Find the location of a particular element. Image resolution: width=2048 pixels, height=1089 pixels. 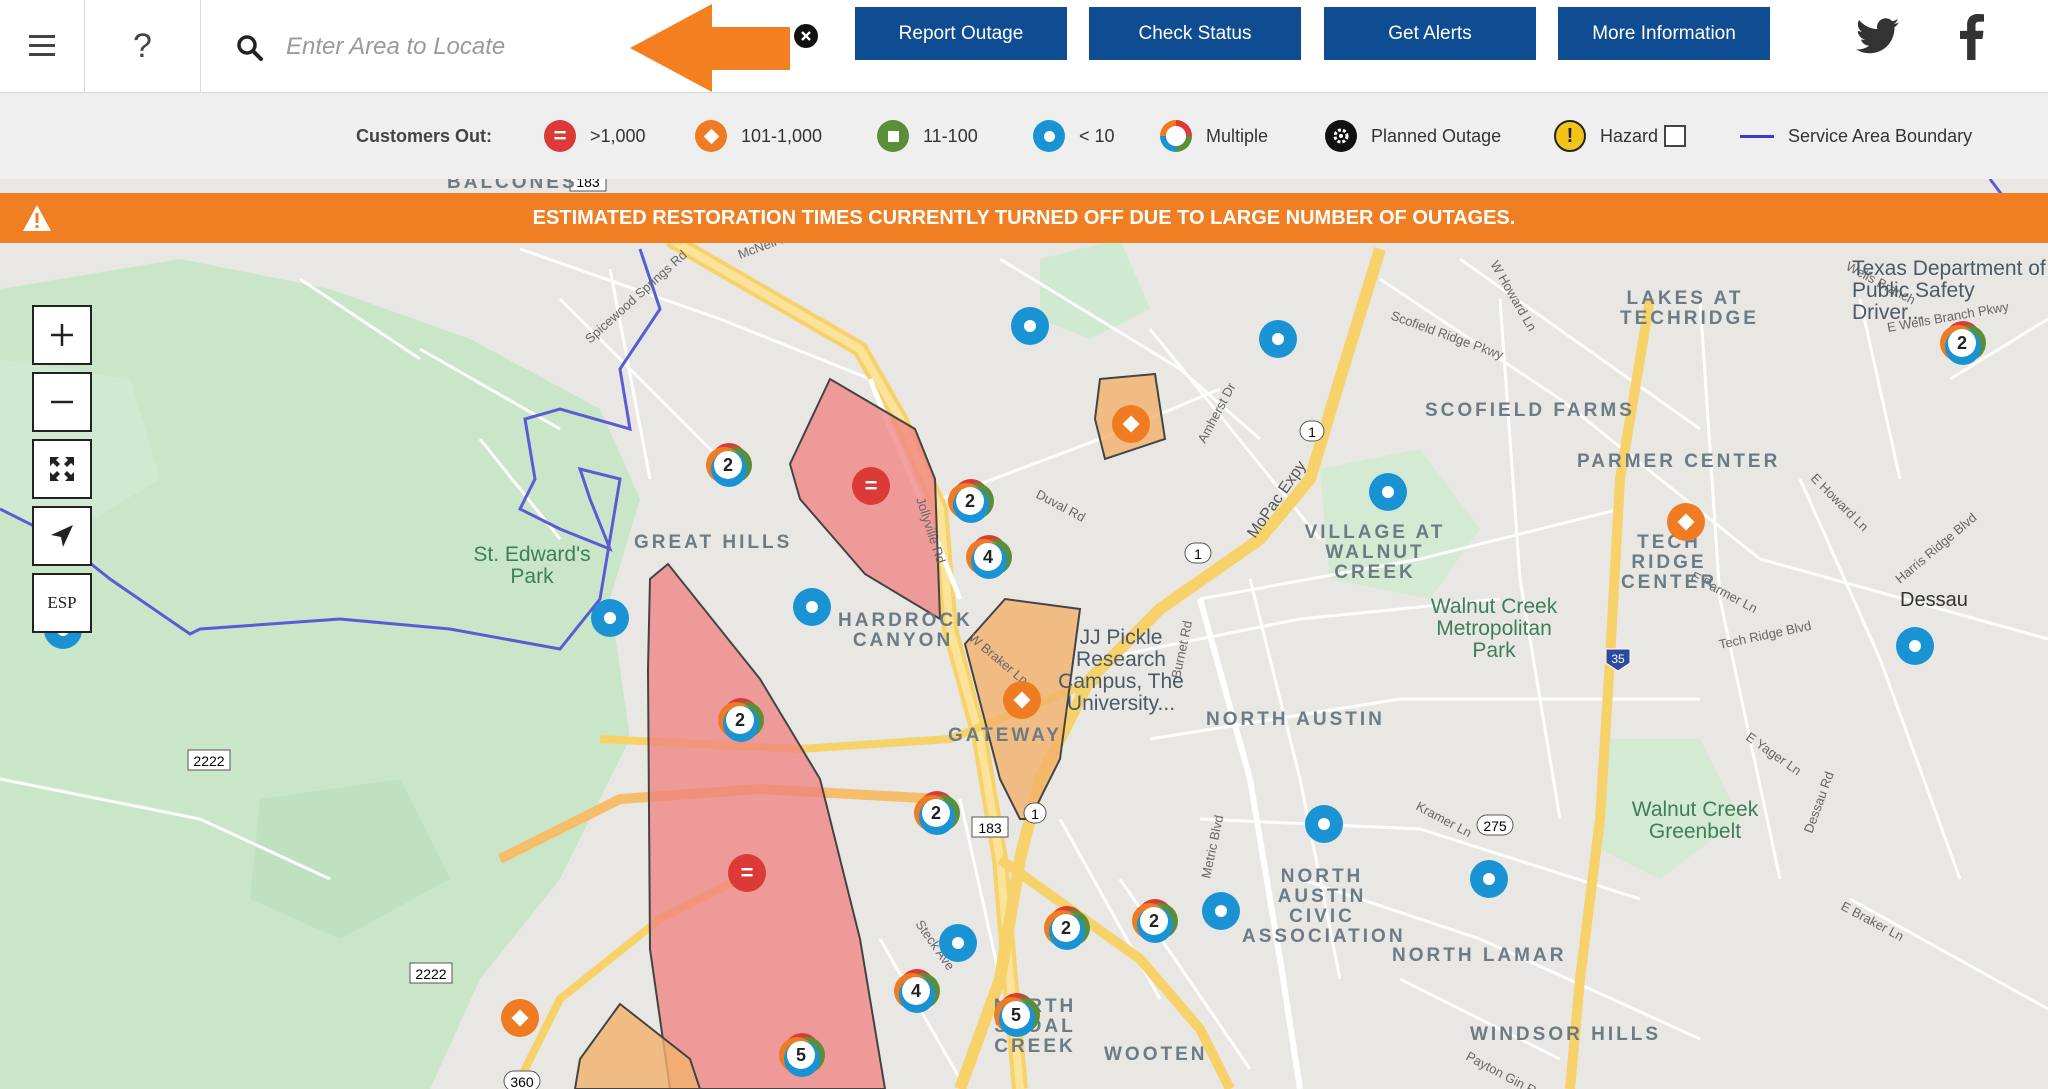

route-shield: 35 is located at coordinates (1618, 659).